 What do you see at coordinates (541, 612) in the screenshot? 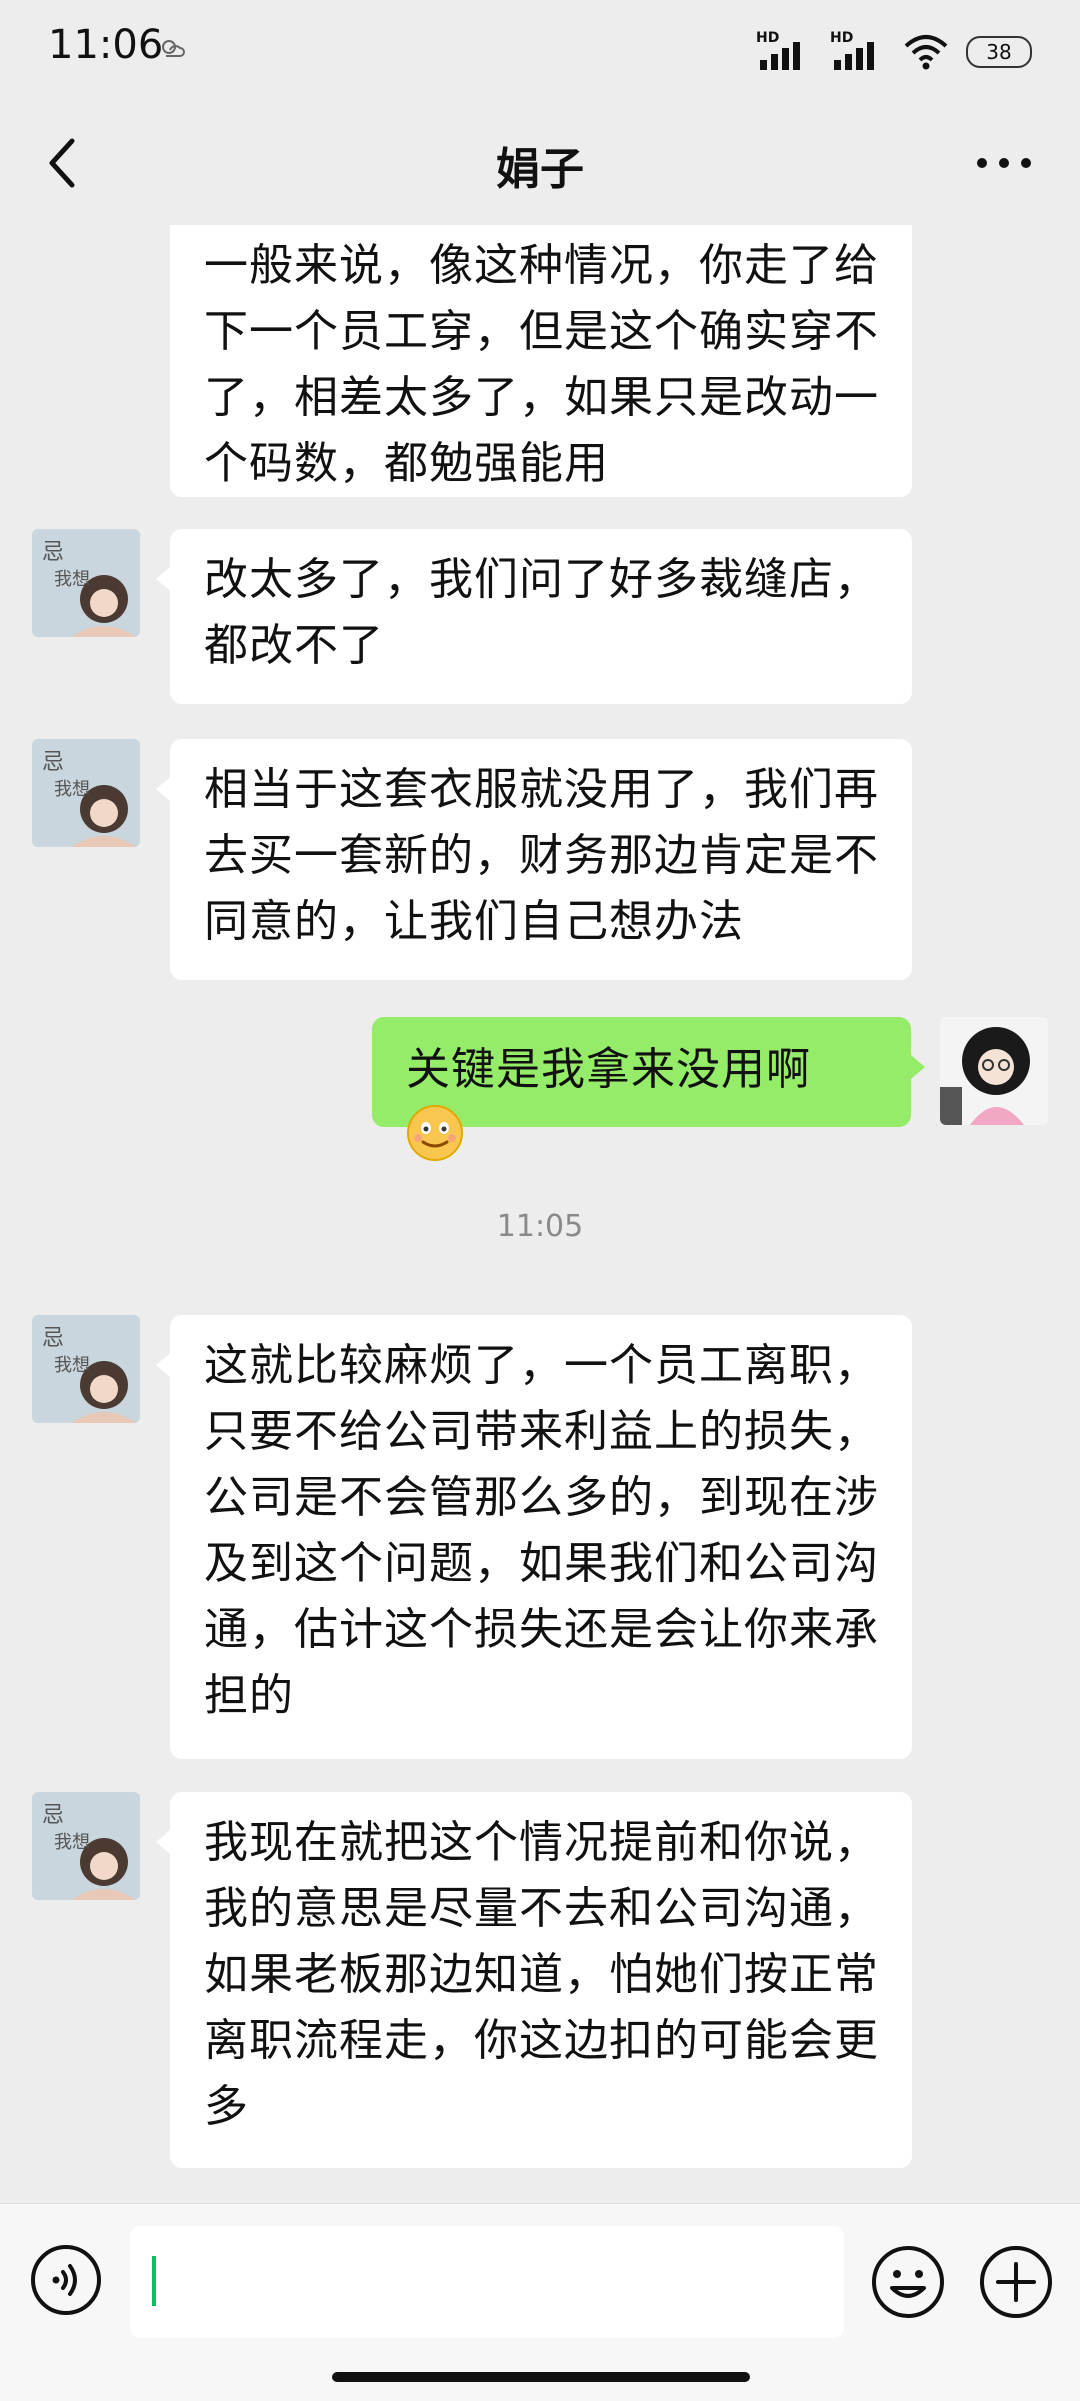
I see `message-text: 改太多了，我们问了好多裁缝店，都改不了` at bounding box center [541, 612].